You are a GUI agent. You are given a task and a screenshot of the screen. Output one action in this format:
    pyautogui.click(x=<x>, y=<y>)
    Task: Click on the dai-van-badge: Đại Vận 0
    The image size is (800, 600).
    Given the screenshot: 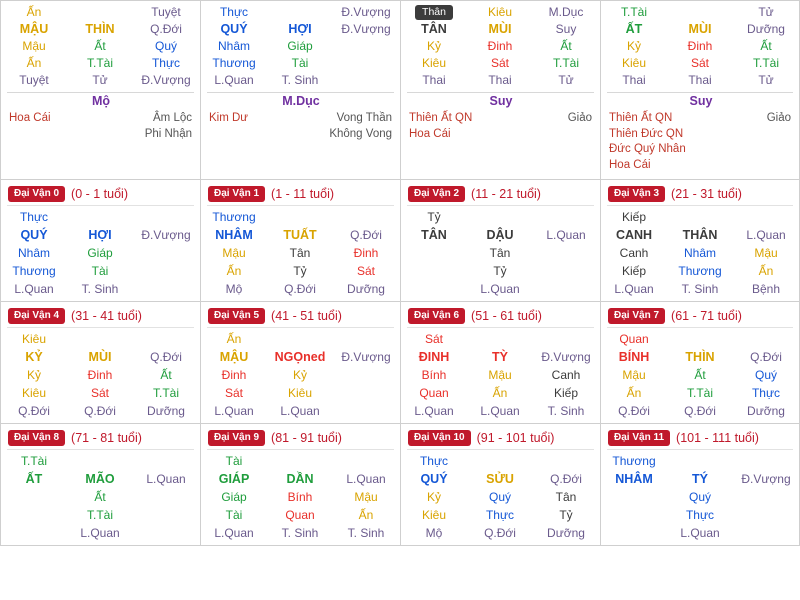 What is the action you would take?
    pyautogui.click(x=37, y=193)
    